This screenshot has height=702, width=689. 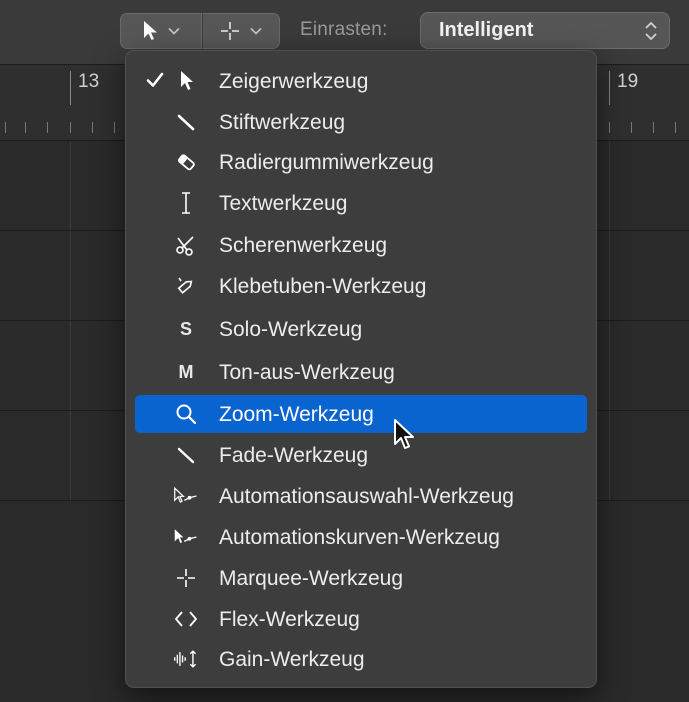 What do you see at coordinates (186, 286) in the screenshot?
I see `glue-icon` at bounding box center [186, 286].